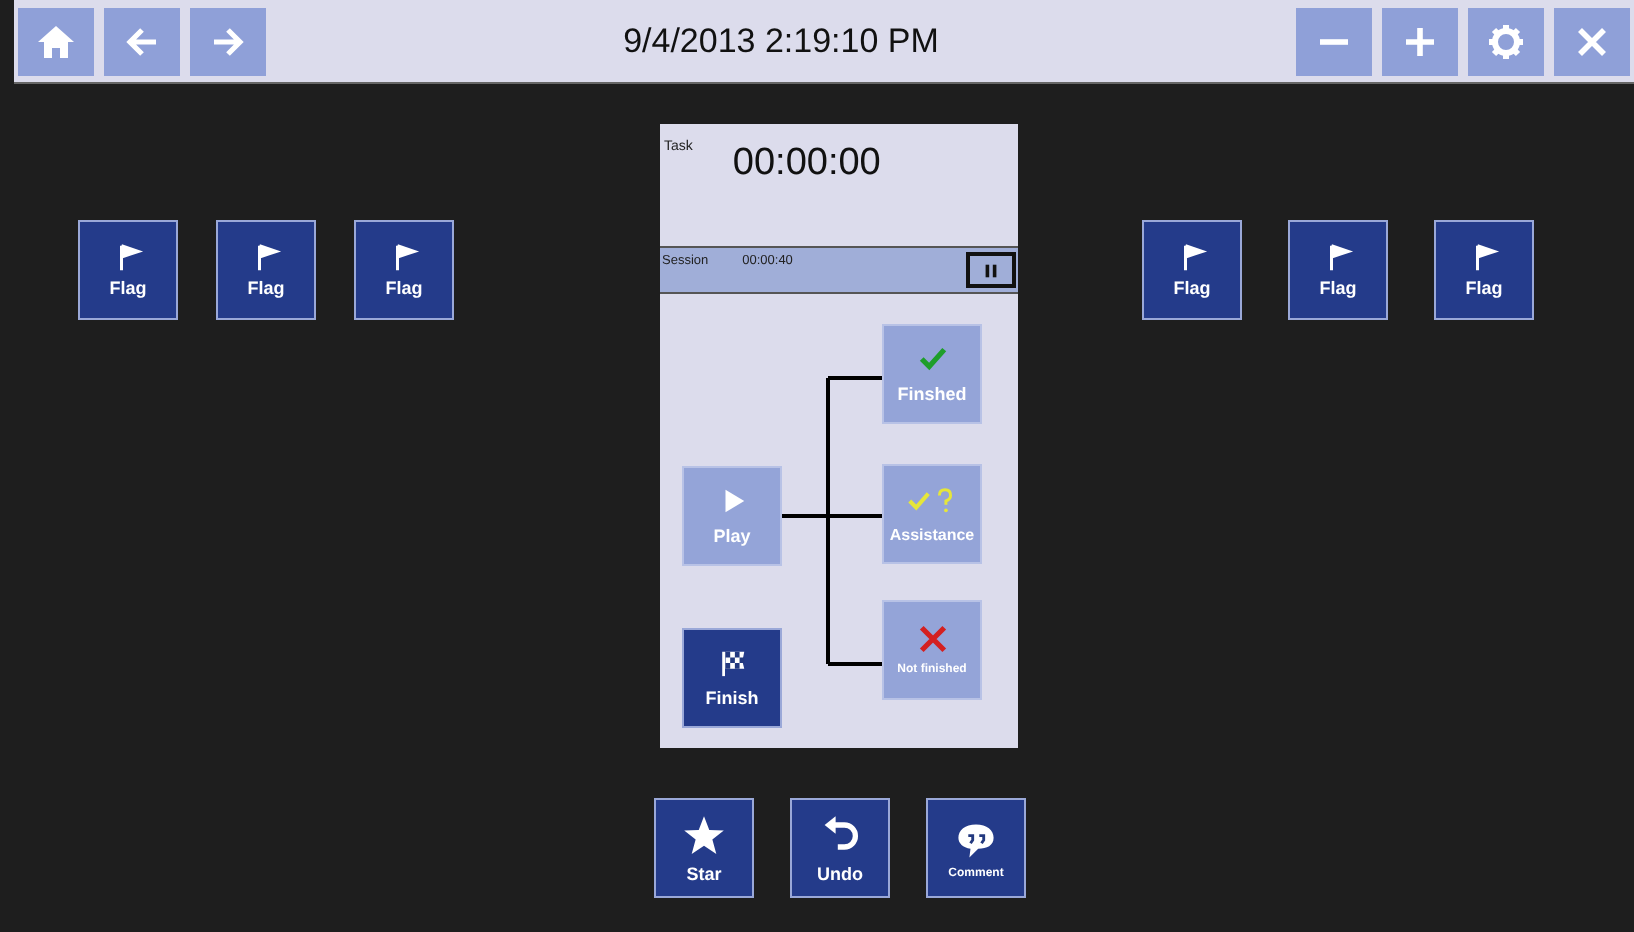  What do you see at coordinates (932, 359) in the screenshot?
I see `check-icon` at bounding box center [932, 359].